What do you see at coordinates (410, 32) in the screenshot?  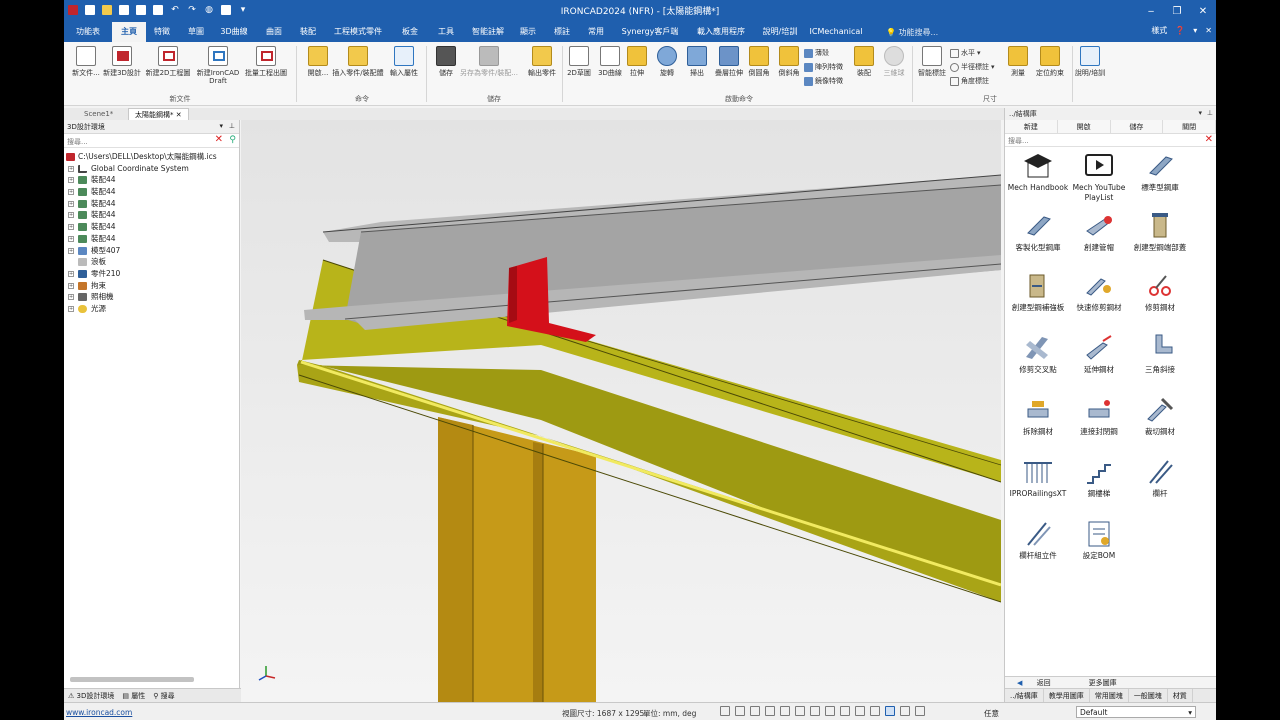 I see `tab-sheet-metal: 板金` at bounding box center [410, 32].